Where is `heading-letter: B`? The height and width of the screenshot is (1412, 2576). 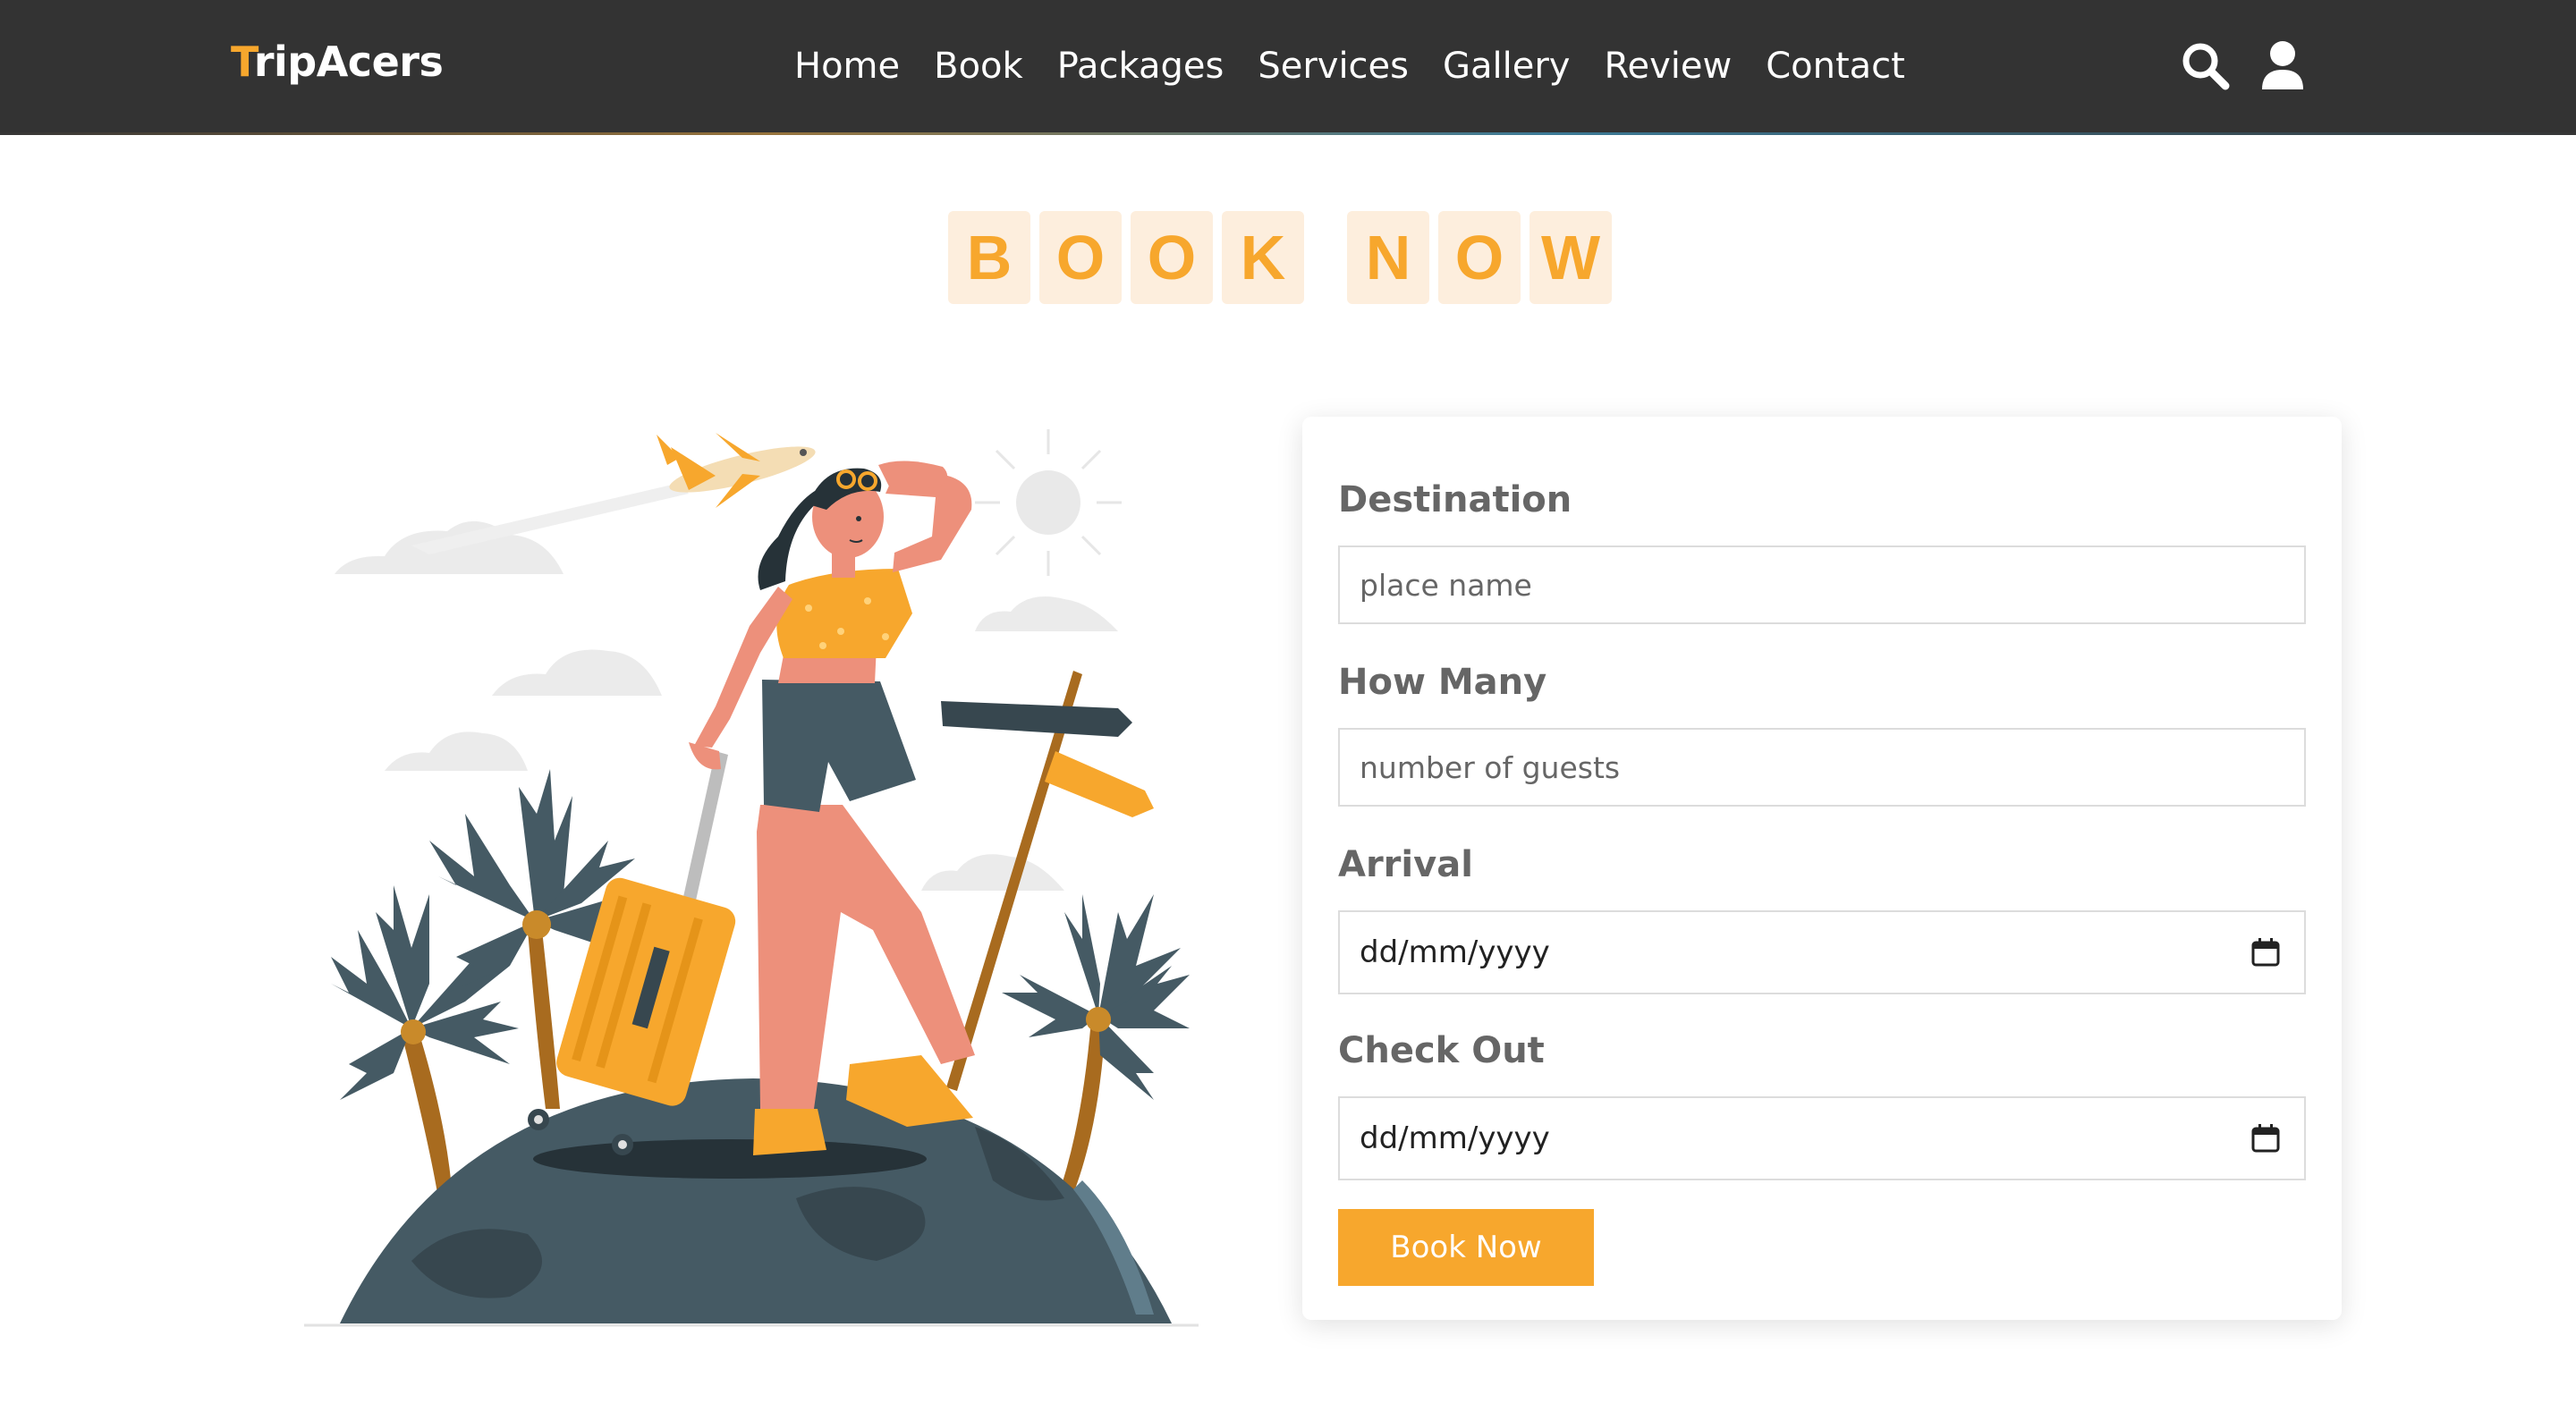 heading-letter: B is located at coordinates (989, 257).